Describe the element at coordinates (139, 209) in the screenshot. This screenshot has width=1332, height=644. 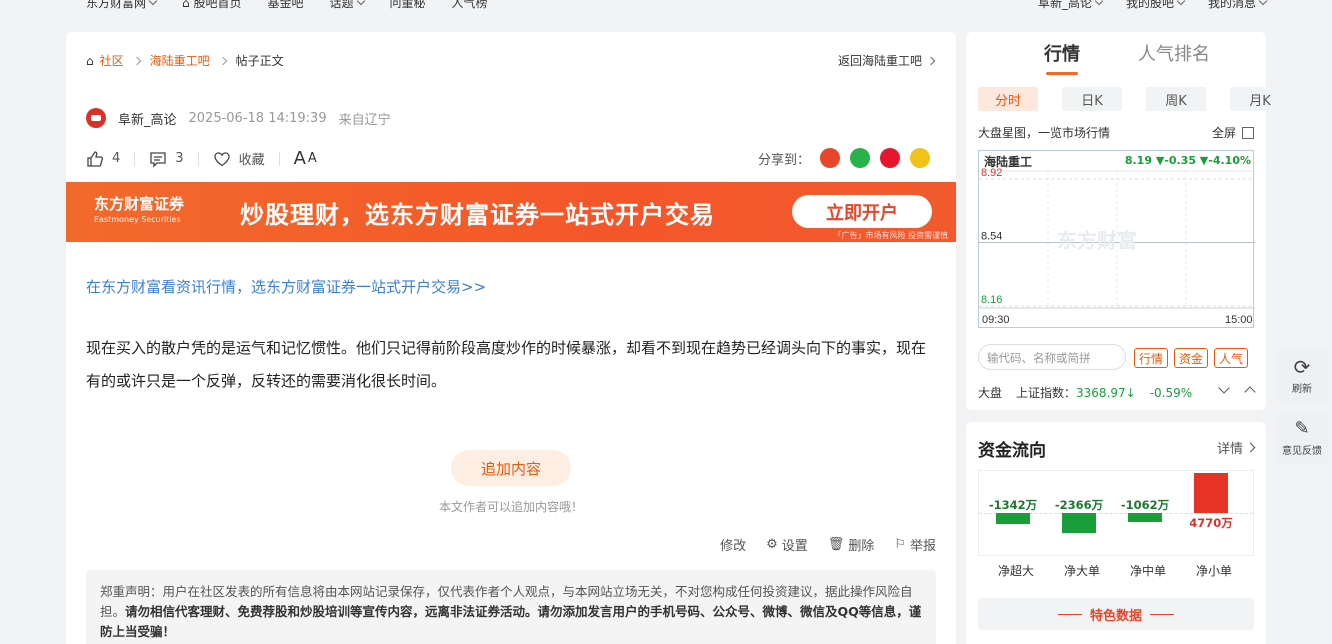
I see `eastmoney-securities-logo: 东方财富证券 Eastmoney Securities` at that location.